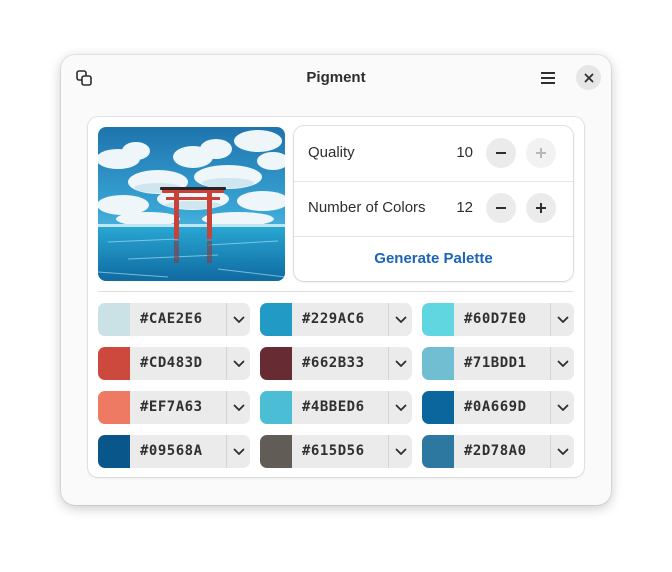 Image resolution: width=672 pixels, height=572 pixels. I want to click on color-hex-label: #60D7E0, so click(495, 319).